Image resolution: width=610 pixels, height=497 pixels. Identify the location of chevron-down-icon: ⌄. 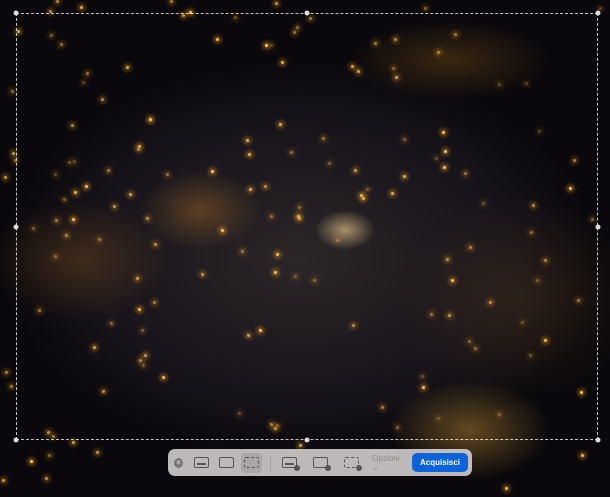
(375, 467).